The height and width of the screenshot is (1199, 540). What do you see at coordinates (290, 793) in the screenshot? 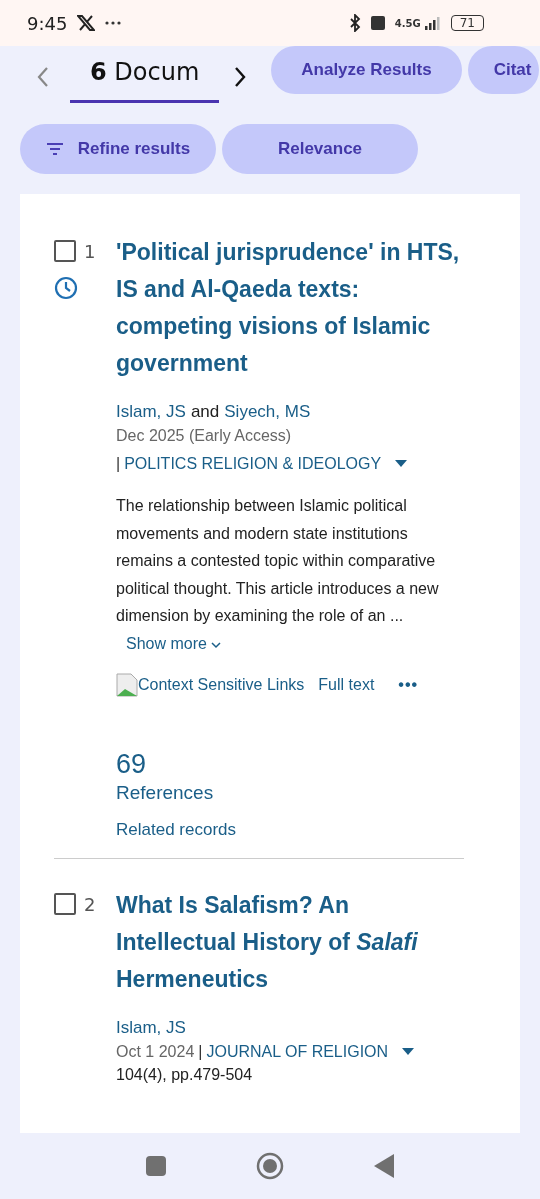
I see `references-link: References` at bounding box center [290, 793].